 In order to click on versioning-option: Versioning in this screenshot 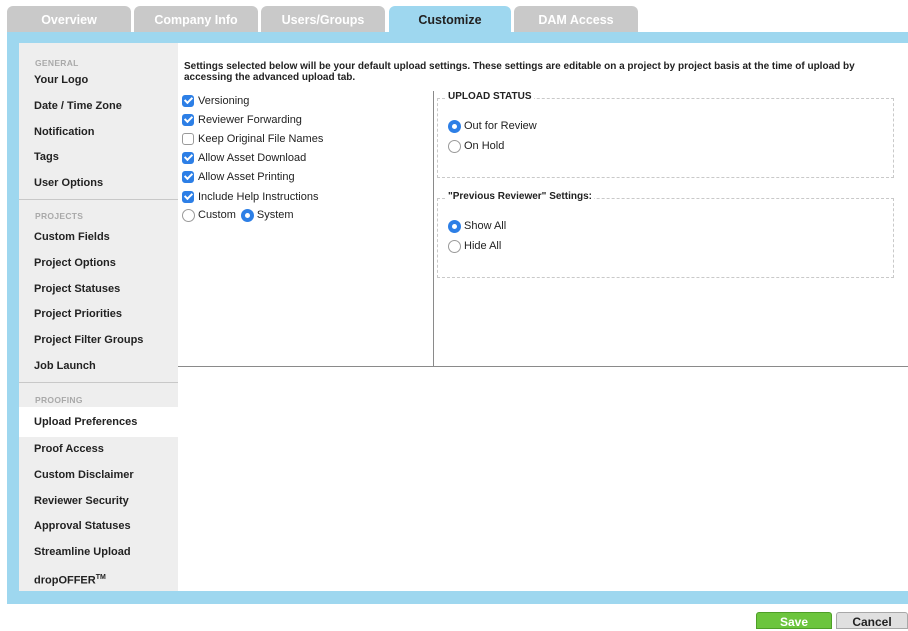, I will do `click(215, 101)`.